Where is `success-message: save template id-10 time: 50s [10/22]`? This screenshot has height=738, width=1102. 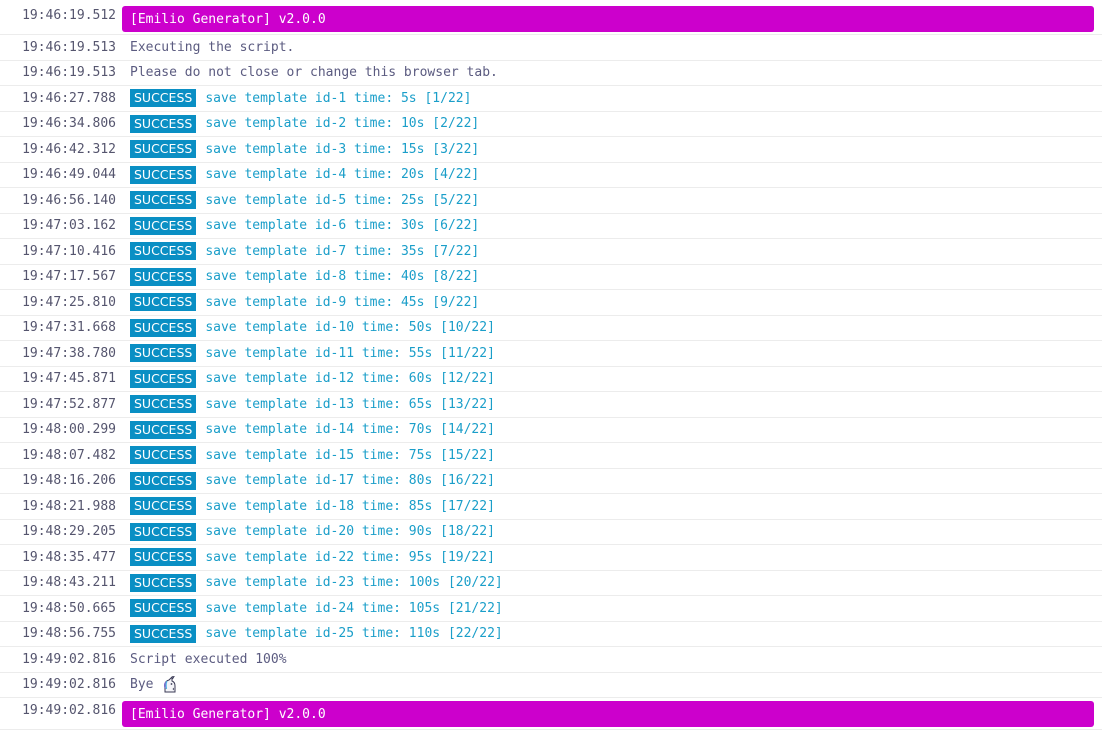 success-message: save template id-10 time: 50s [10/22] is located at coordinates (350, 328).